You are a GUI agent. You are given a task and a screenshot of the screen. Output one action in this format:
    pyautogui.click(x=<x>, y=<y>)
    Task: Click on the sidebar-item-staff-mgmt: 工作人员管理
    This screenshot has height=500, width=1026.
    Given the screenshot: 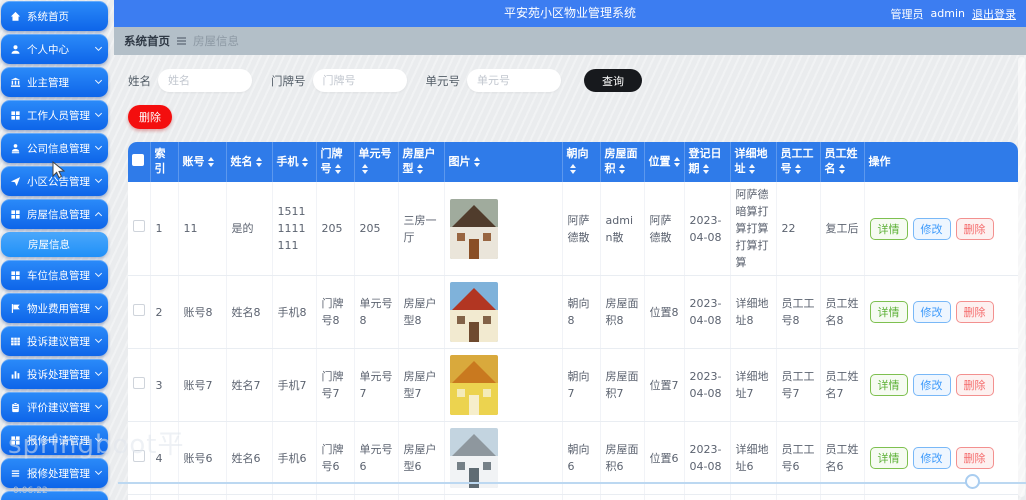 What is the action you would take?
    pyautogui.click(x=54, y=115)
    